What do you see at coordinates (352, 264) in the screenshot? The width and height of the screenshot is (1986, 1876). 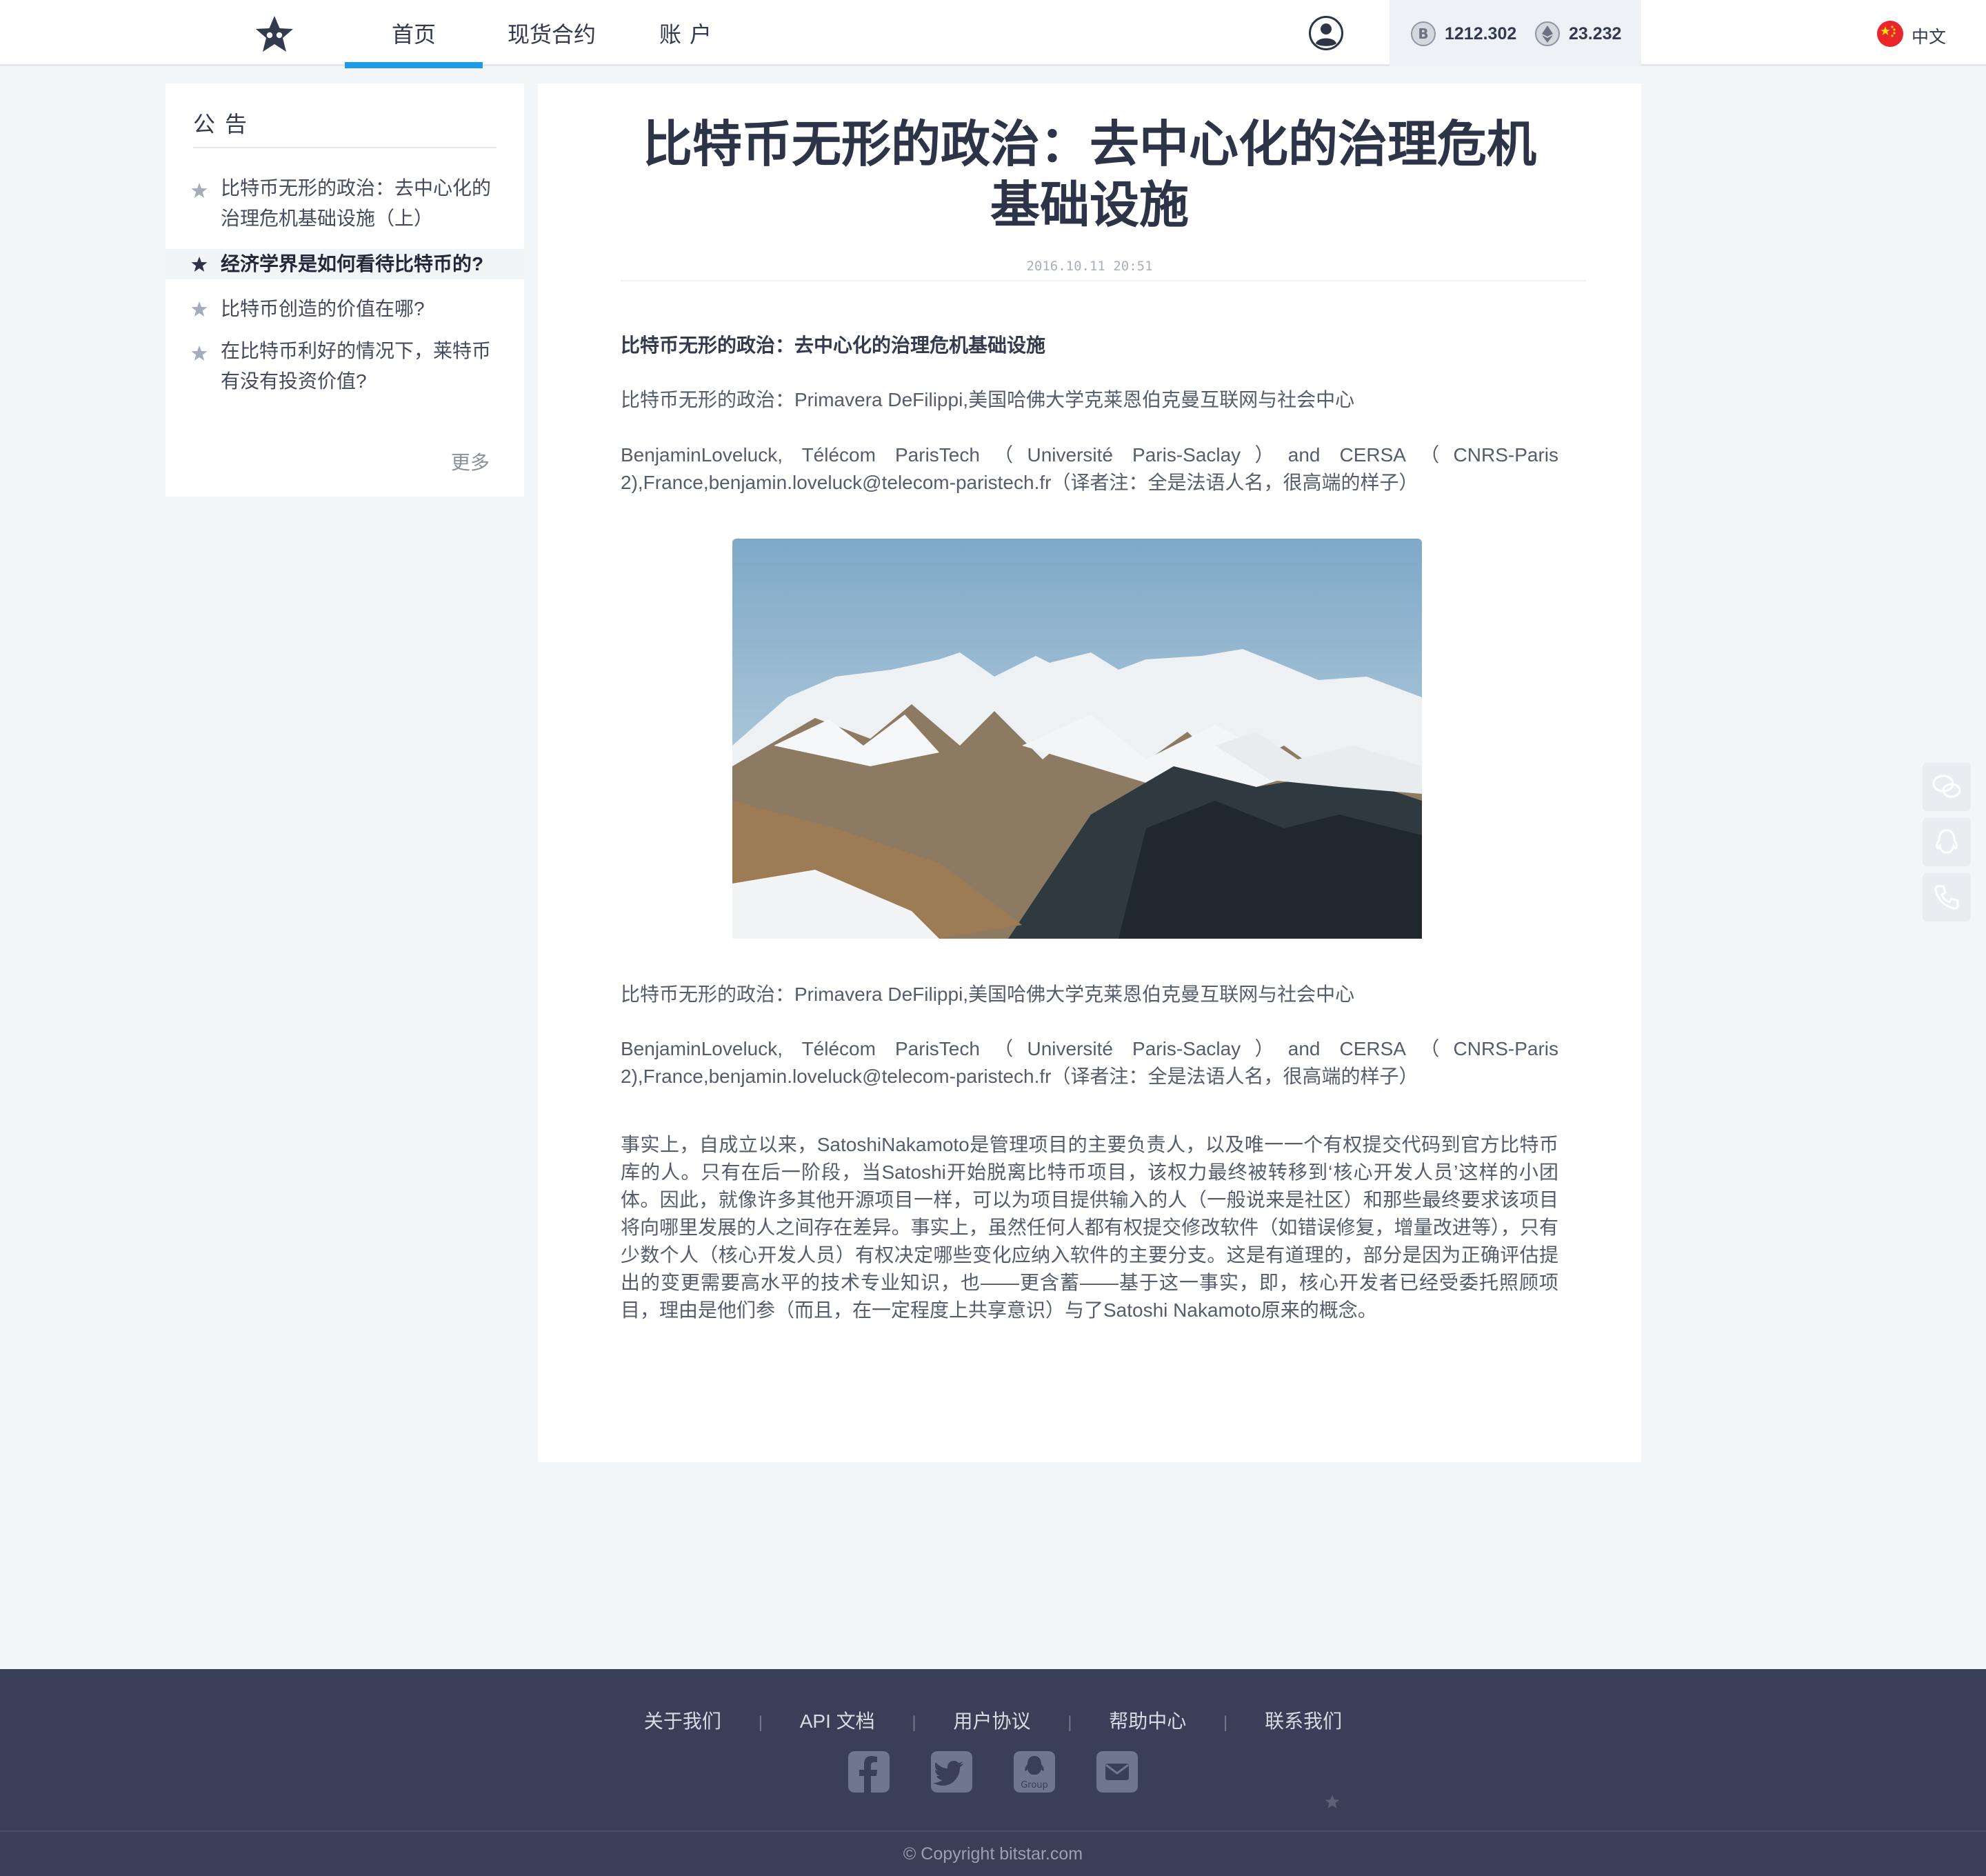 I see `announcement-item-label: 经济学界是如何看待比特币的?` at bounding box center [352, 264].